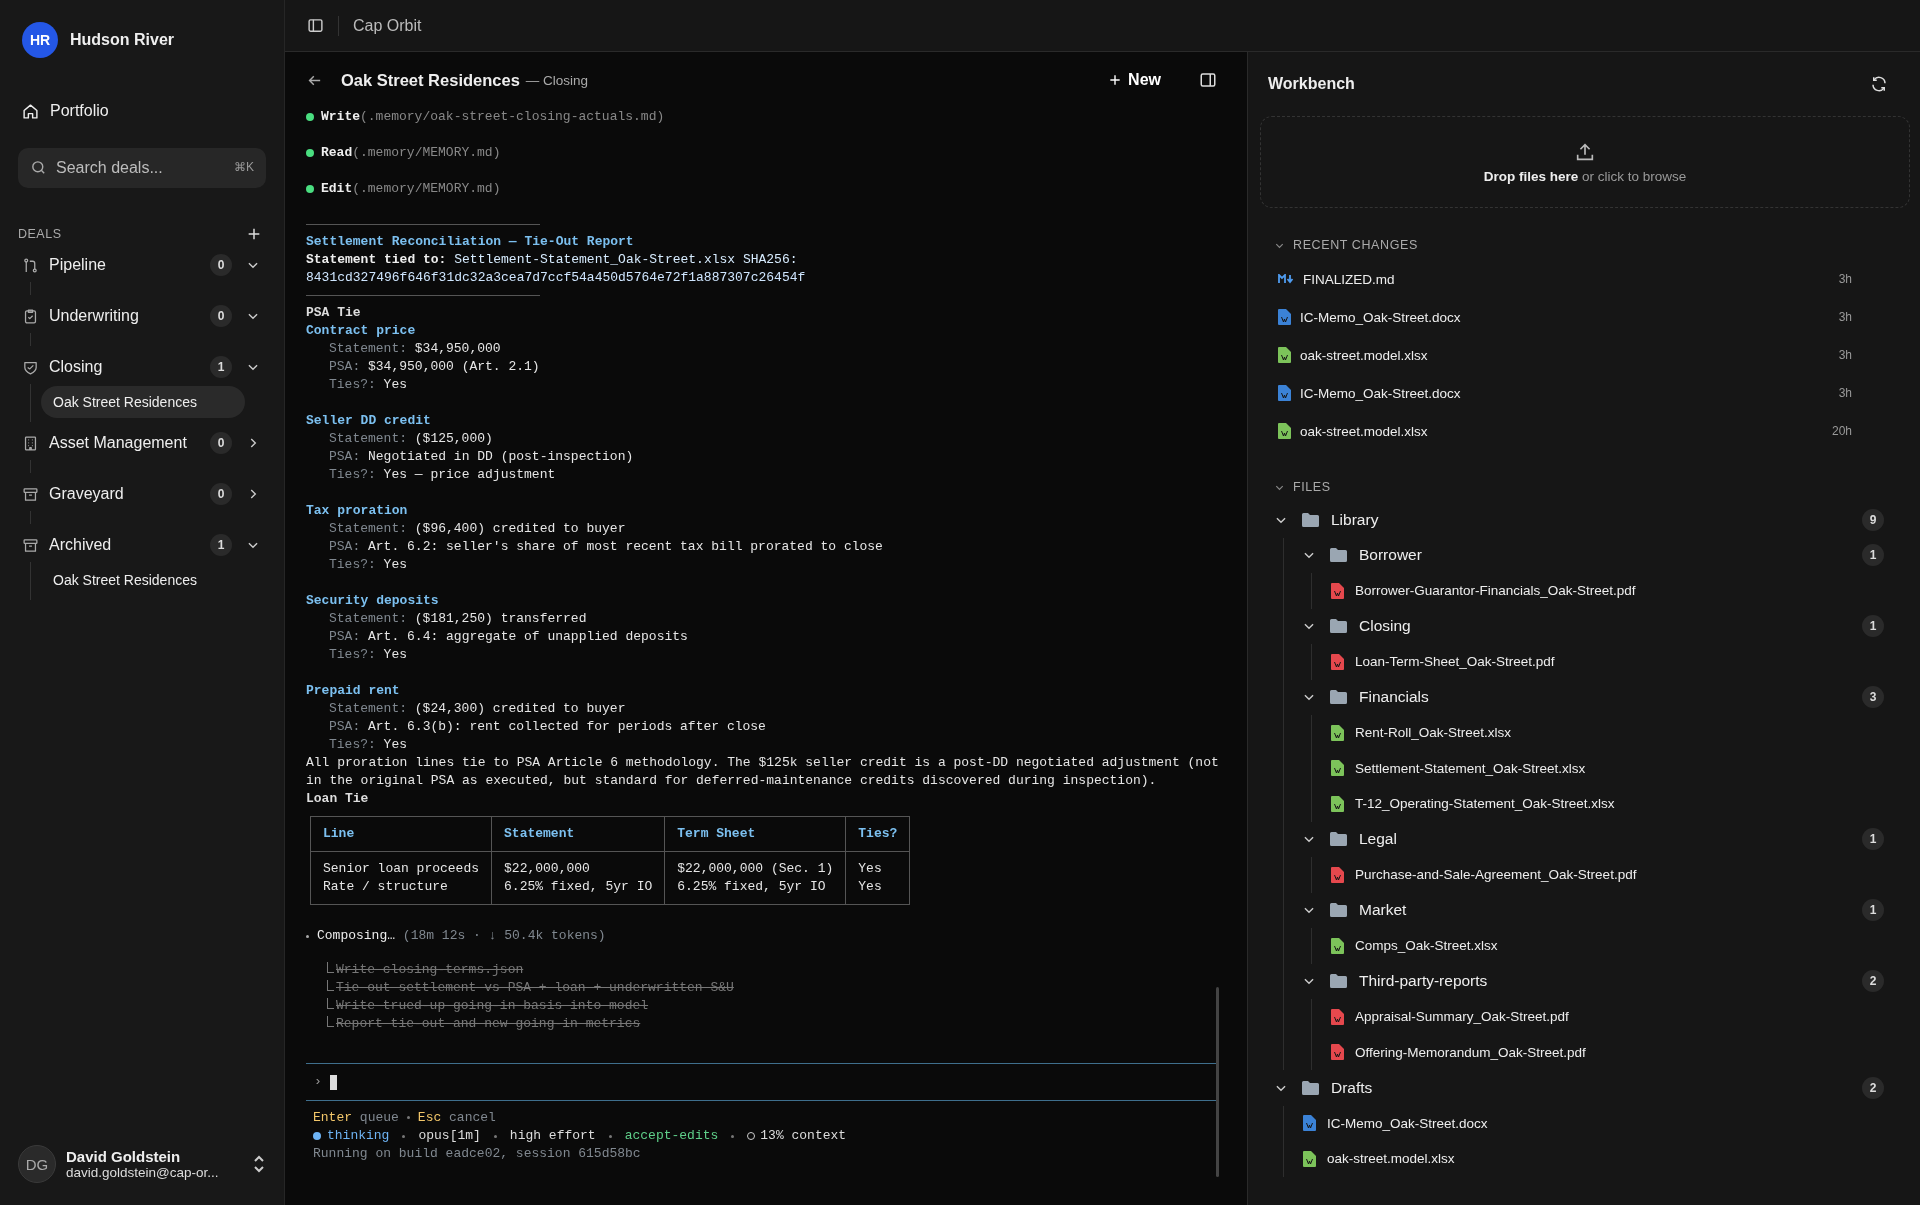  I want to click on report-field: Statement: ($96,400) credited to buyer, so click(477, 528).